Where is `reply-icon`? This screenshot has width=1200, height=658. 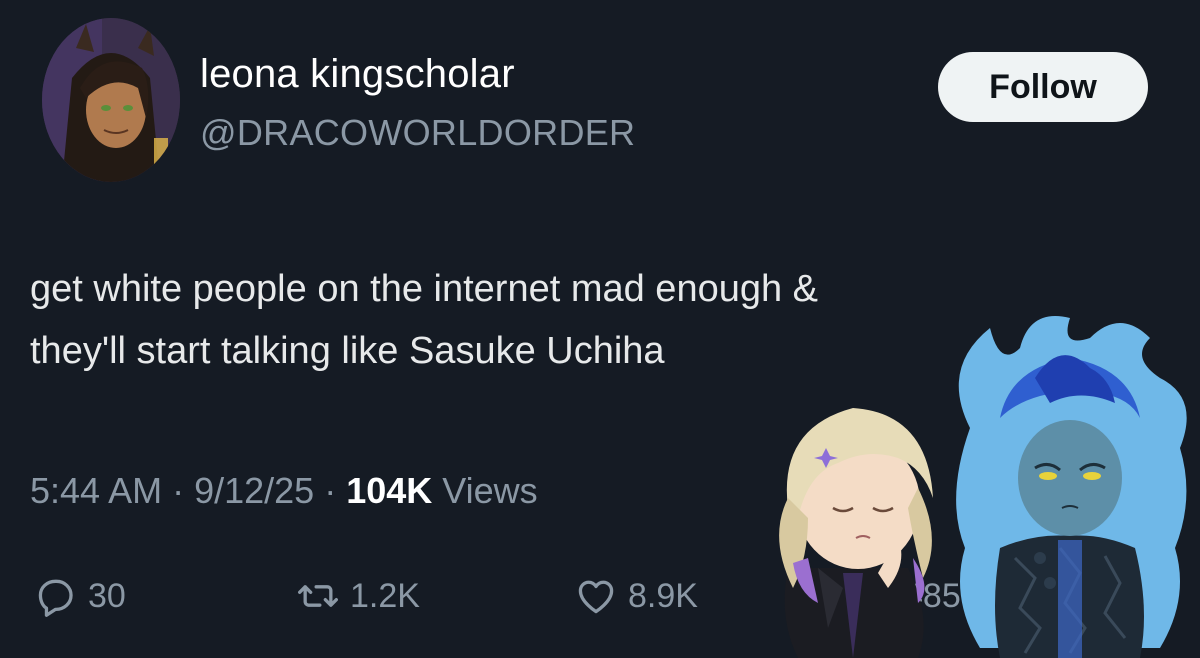
reply-icon is located at coordinates (55, 598).